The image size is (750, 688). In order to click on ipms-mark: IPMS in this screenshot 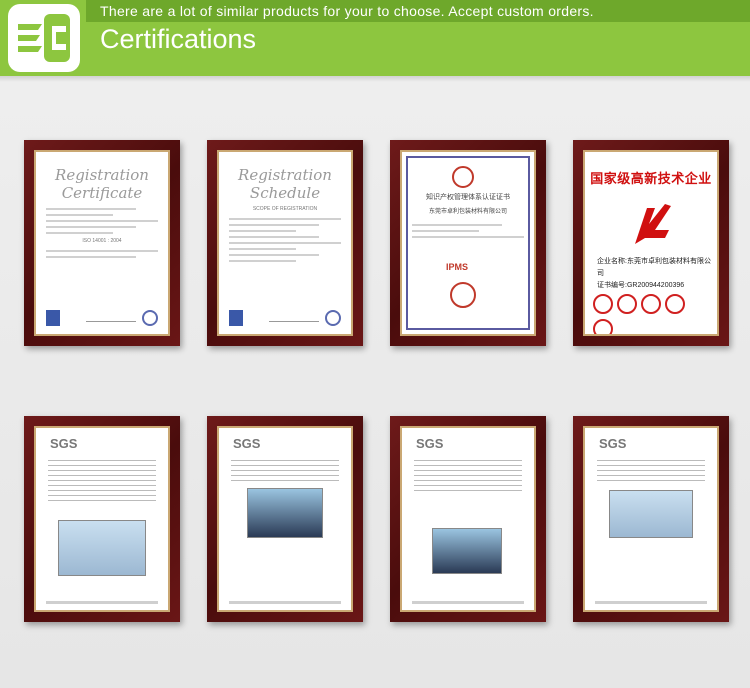, I will do `click(457, 267)`.